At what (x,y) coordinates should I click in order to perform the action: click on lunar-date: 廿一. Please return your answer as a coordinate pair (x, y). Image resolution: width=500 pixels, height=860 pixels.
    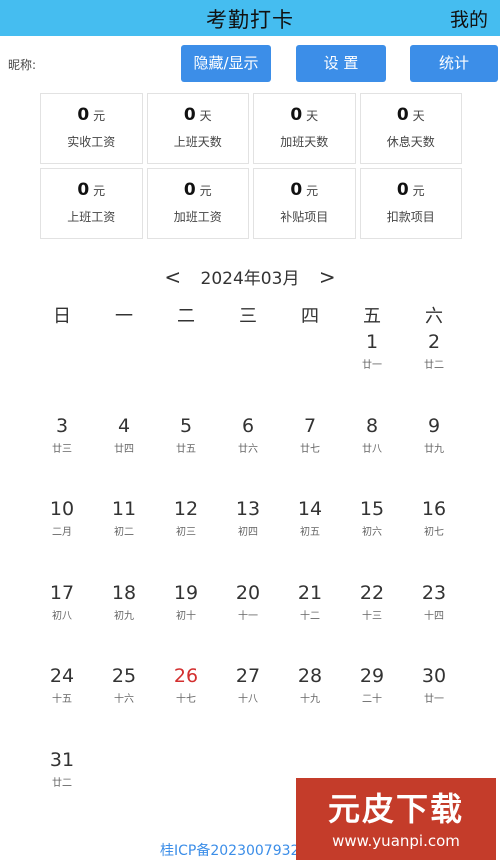
    Looking at the image, I should click on (372, 365).